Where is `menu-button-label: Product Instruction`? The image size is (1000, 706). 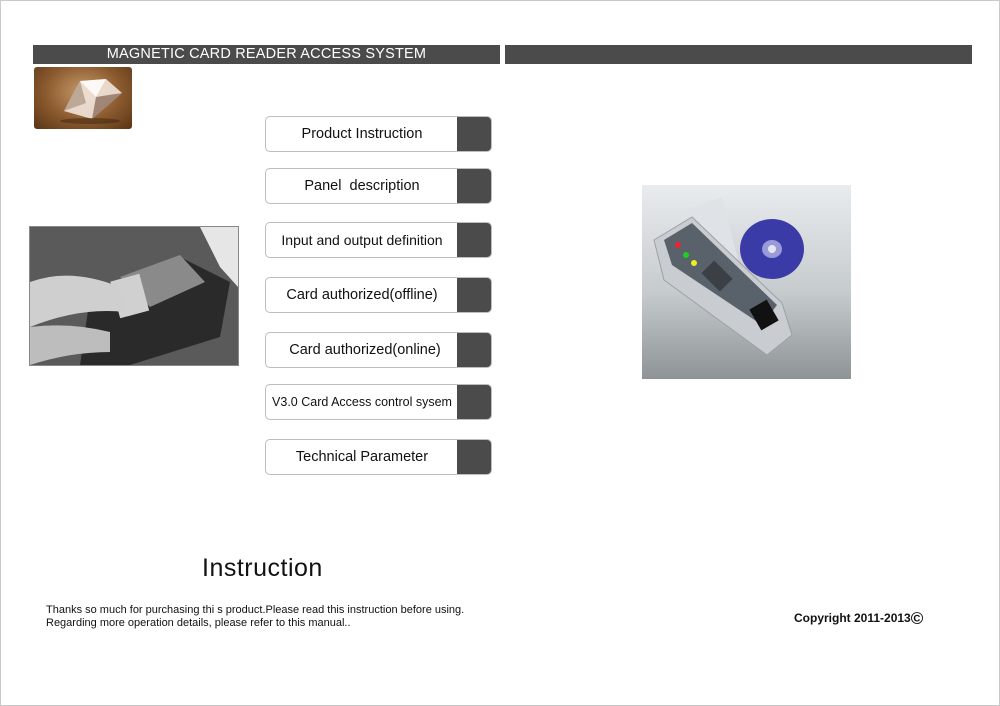
menu-button-label: Product Instruction is located at coordinates (362, 134).